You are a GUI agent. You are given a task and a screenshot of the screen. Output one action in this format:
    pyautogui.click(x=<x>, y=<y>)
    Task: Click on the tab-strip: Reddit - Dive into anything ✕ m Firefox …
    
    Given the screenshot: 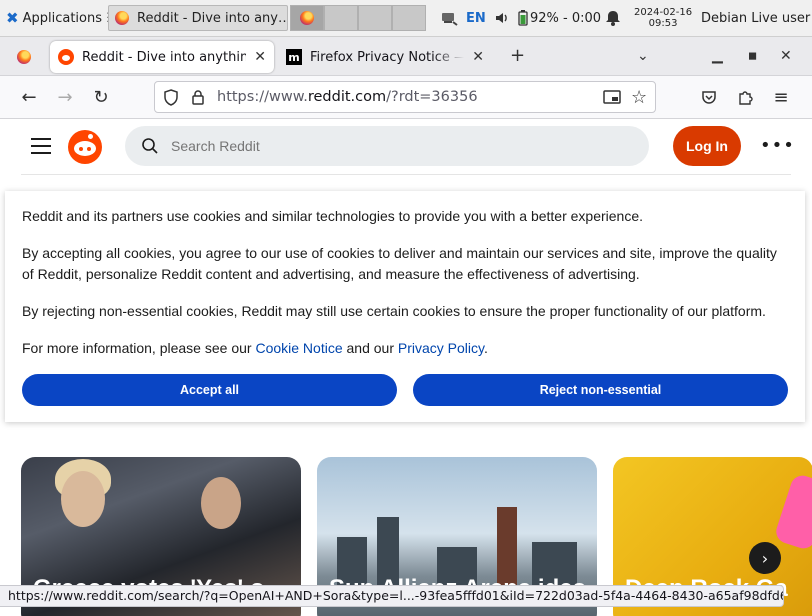 What is the action you would take?
    pyautogui.click(x=406, y=56)
    